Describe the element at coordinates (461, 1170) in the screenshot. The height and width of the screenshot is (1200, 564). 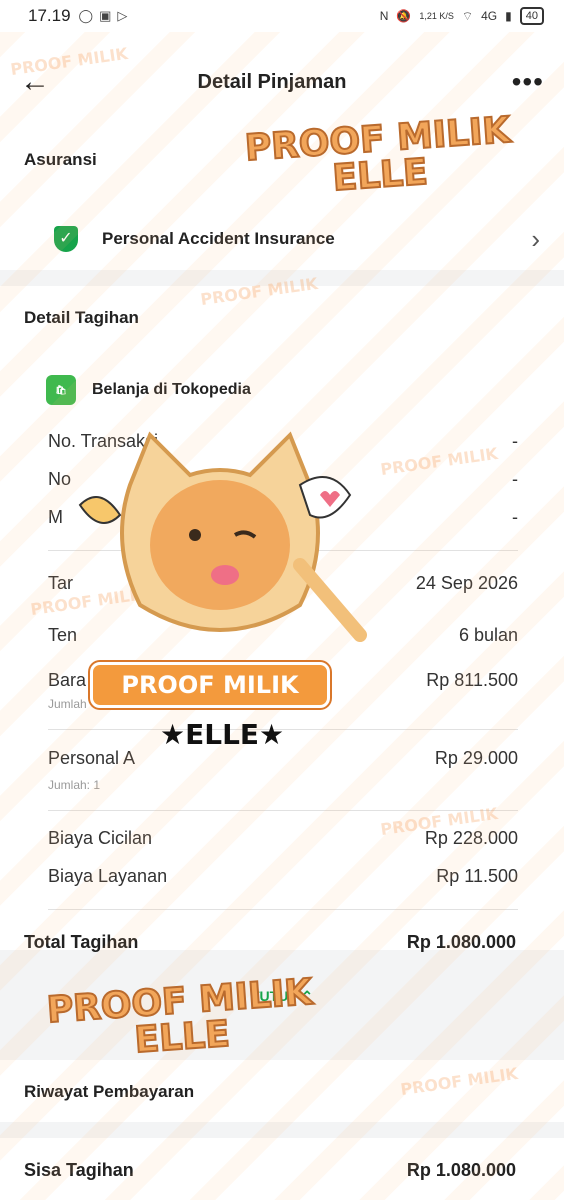
I see `sisa-value: Rp 1.080.000` at that location.